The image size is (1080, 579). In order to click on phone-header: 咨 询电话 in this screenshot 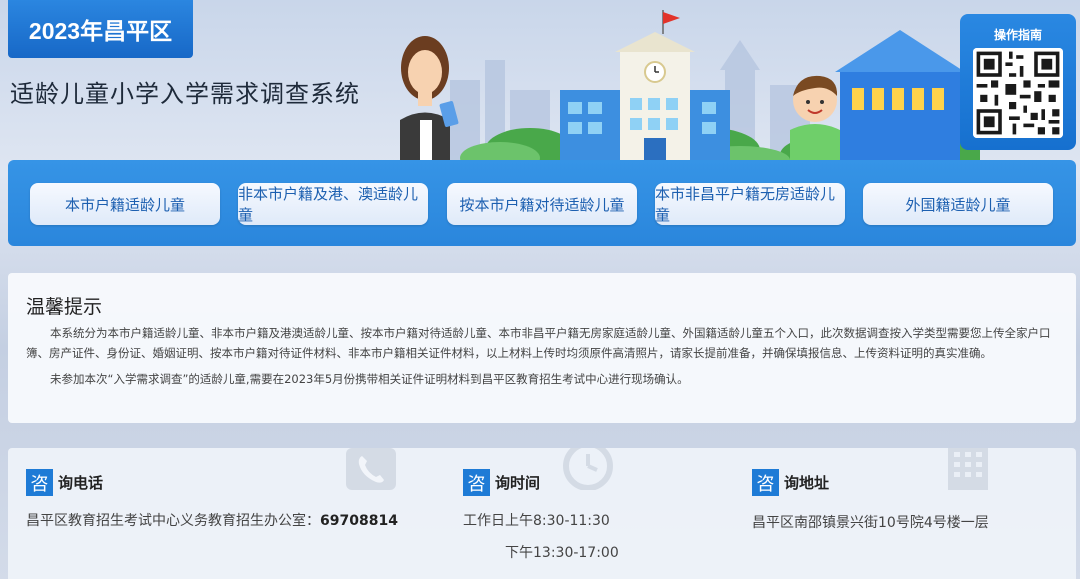, I will do `click(64, 482)`.